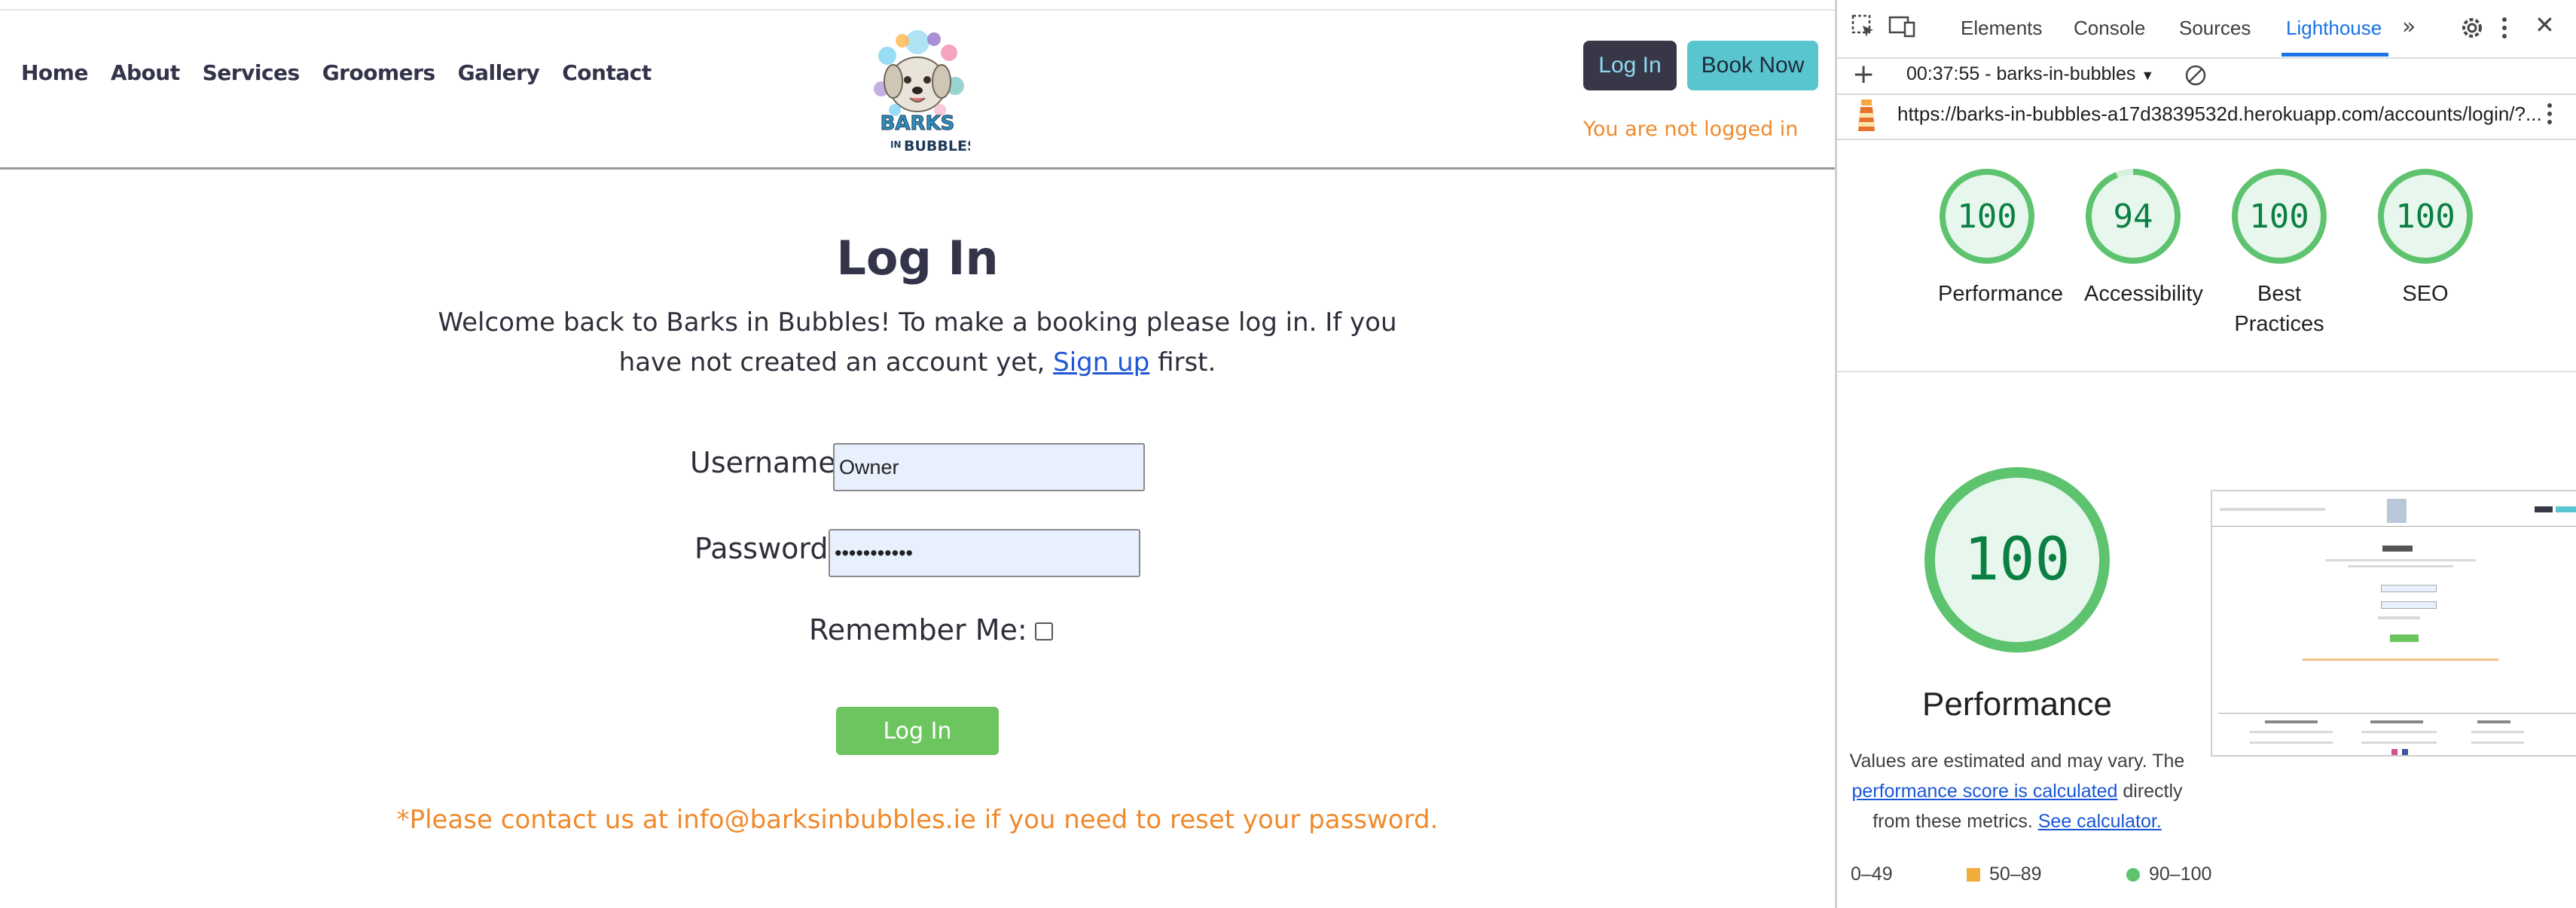 This screenshot has width=2576, height=908. I want to click on svg-text: BARKS, so click(918, 123).